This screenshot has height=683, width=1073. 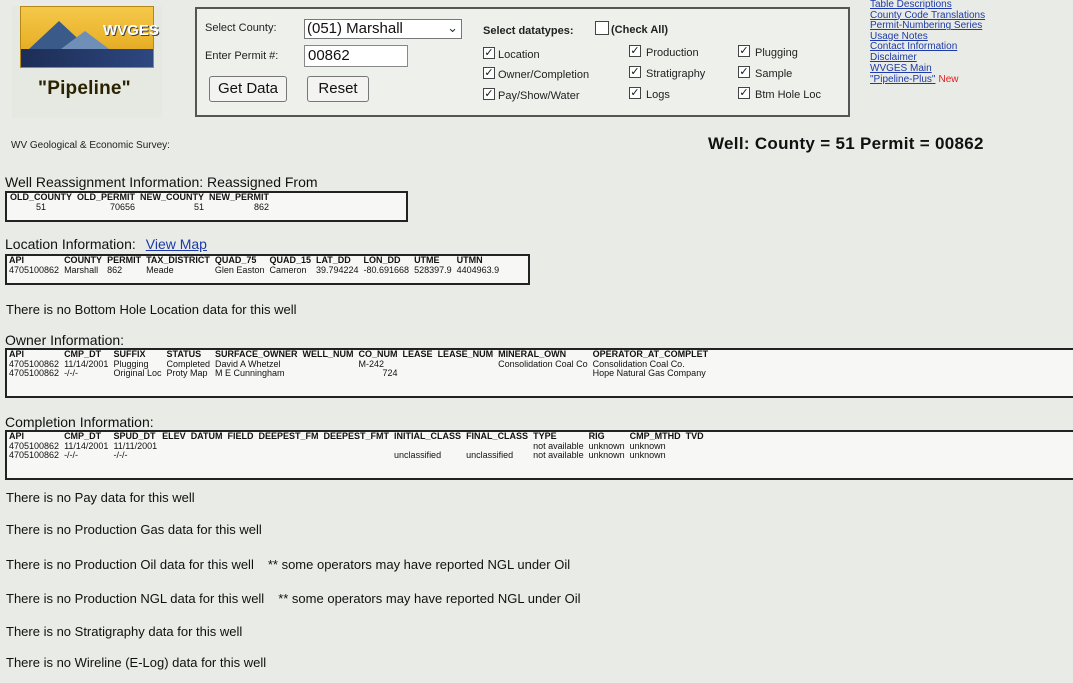 I want to click on plugging-label: Plugging, so click(x=776, y=53).